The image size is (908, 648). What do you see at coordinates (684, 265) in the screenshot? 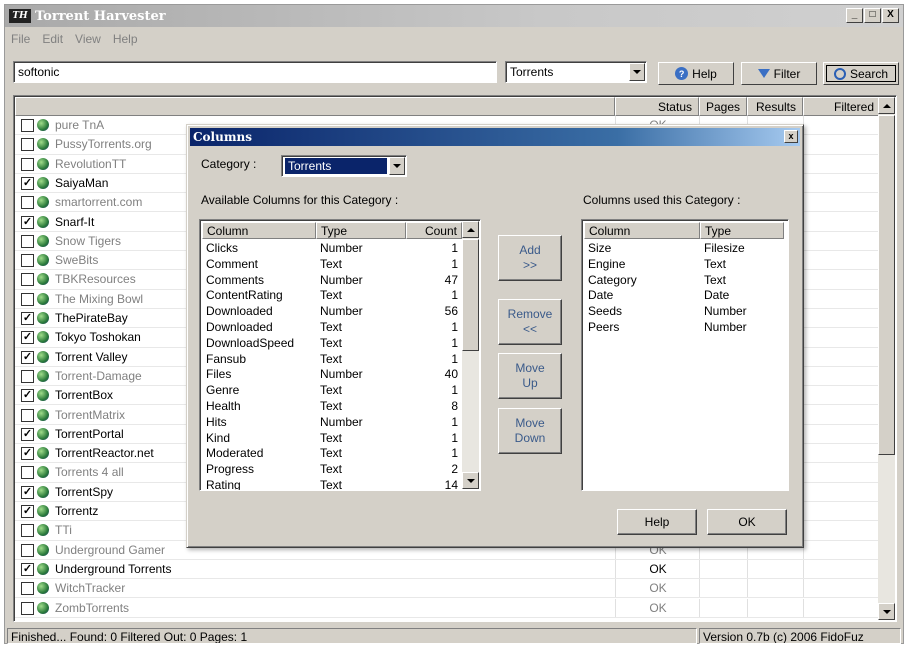
I see `used-row: Engine Text` at bounding box center [684, 265].